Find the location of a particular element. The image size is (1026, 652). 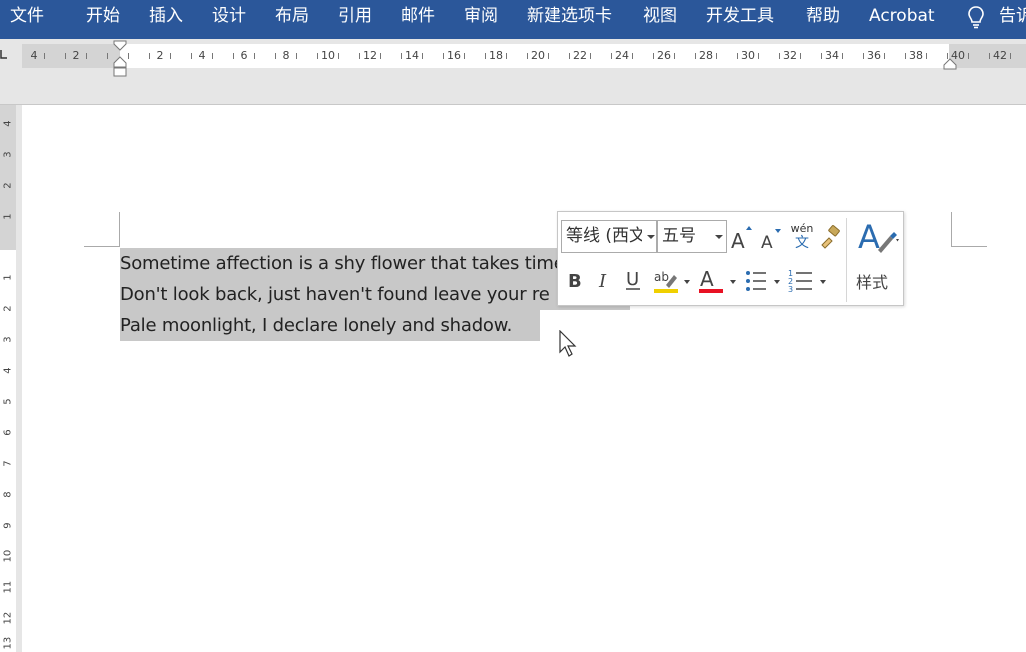

tab-home: 开始 is located at coordinates (103, 16).